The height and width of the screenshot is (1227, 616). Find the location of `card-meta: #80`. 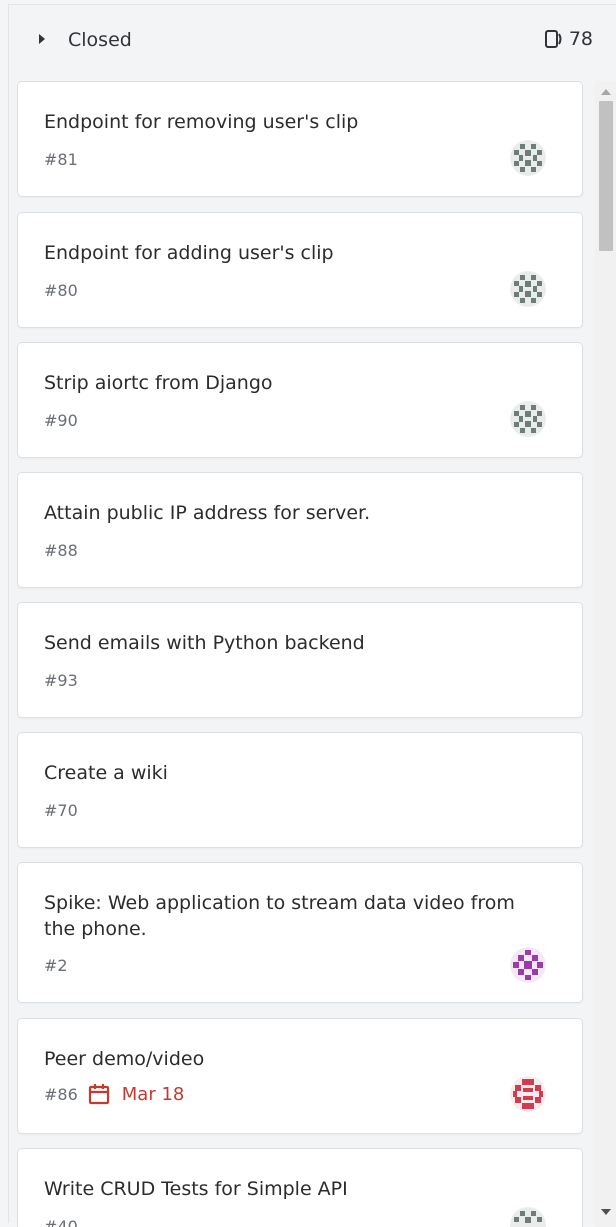

card-meta: #80 is located at coordinates (61, 290).